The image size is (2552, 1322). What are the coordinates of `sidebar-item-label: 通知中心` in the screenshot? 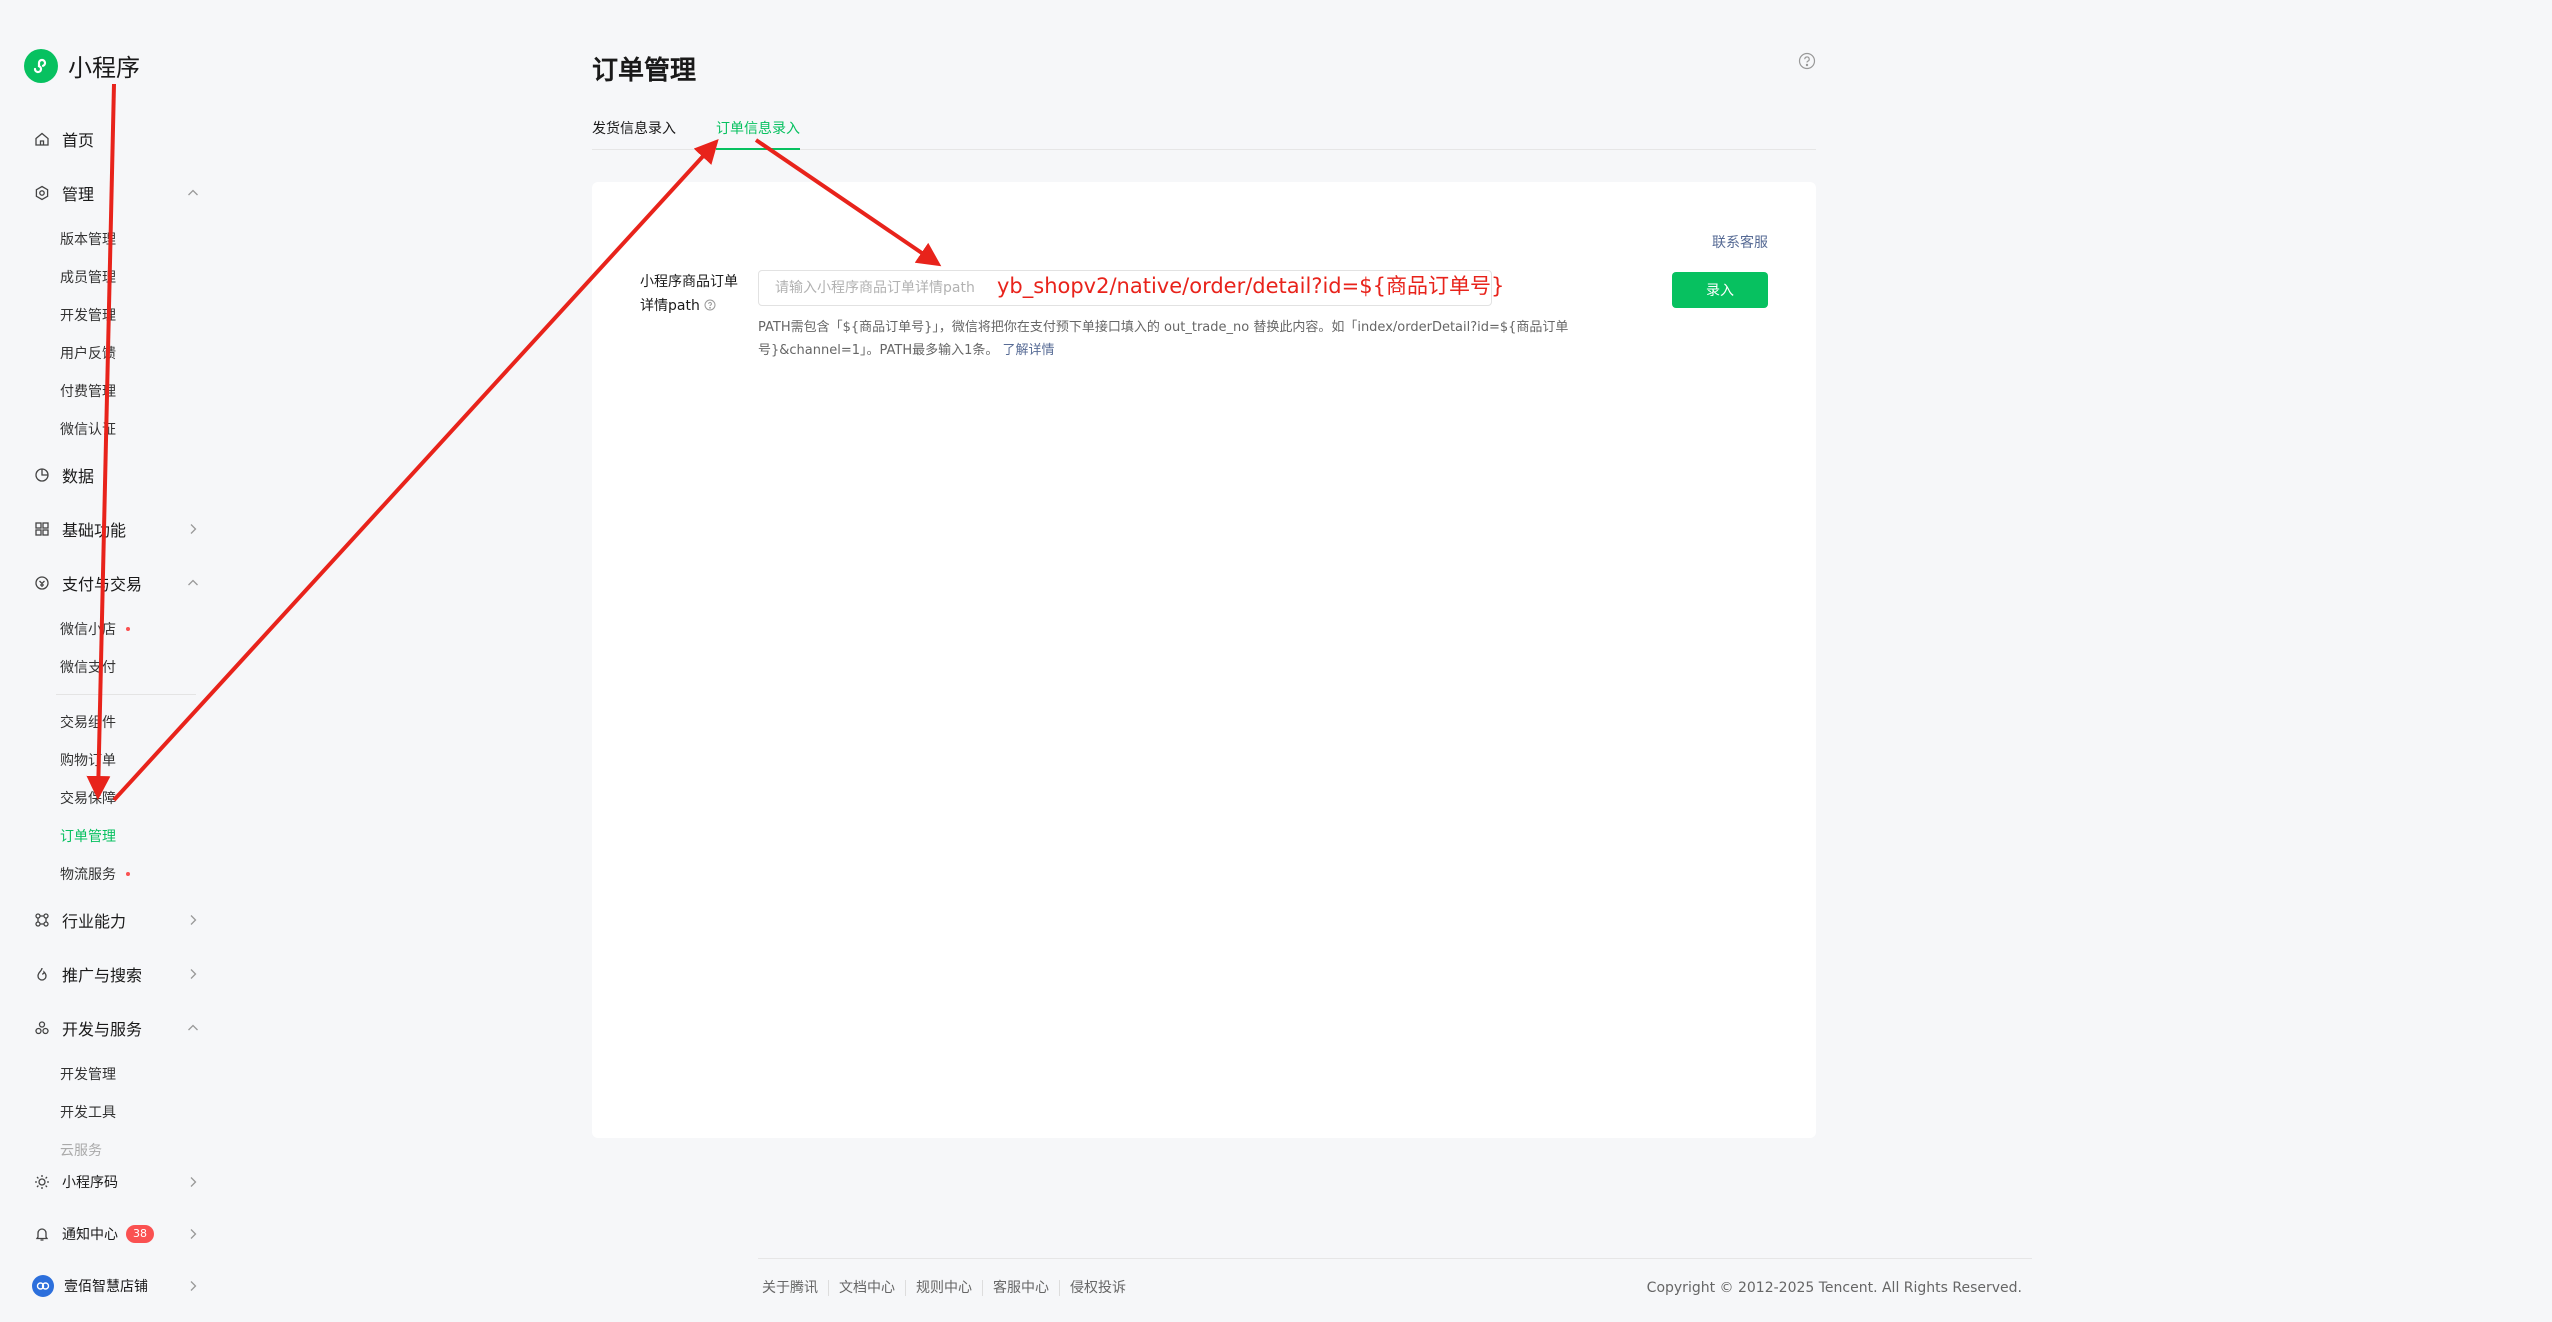 It's located at (90, 1235).